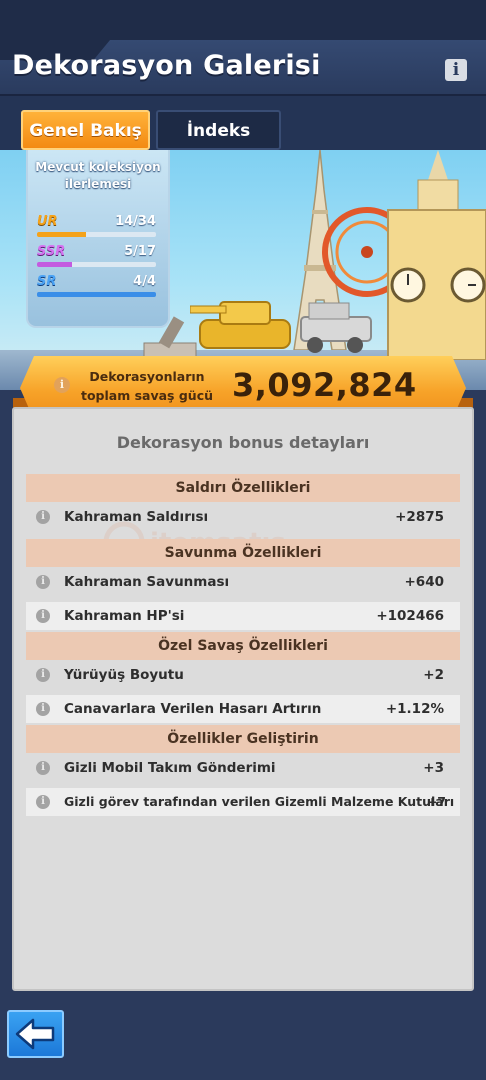 The width and height of the screenshot is (486, 1080). Describe the element at coordinates (166, 65) in the screenshot. I see `page-title: Dekorasyon Galerisi` at that location.